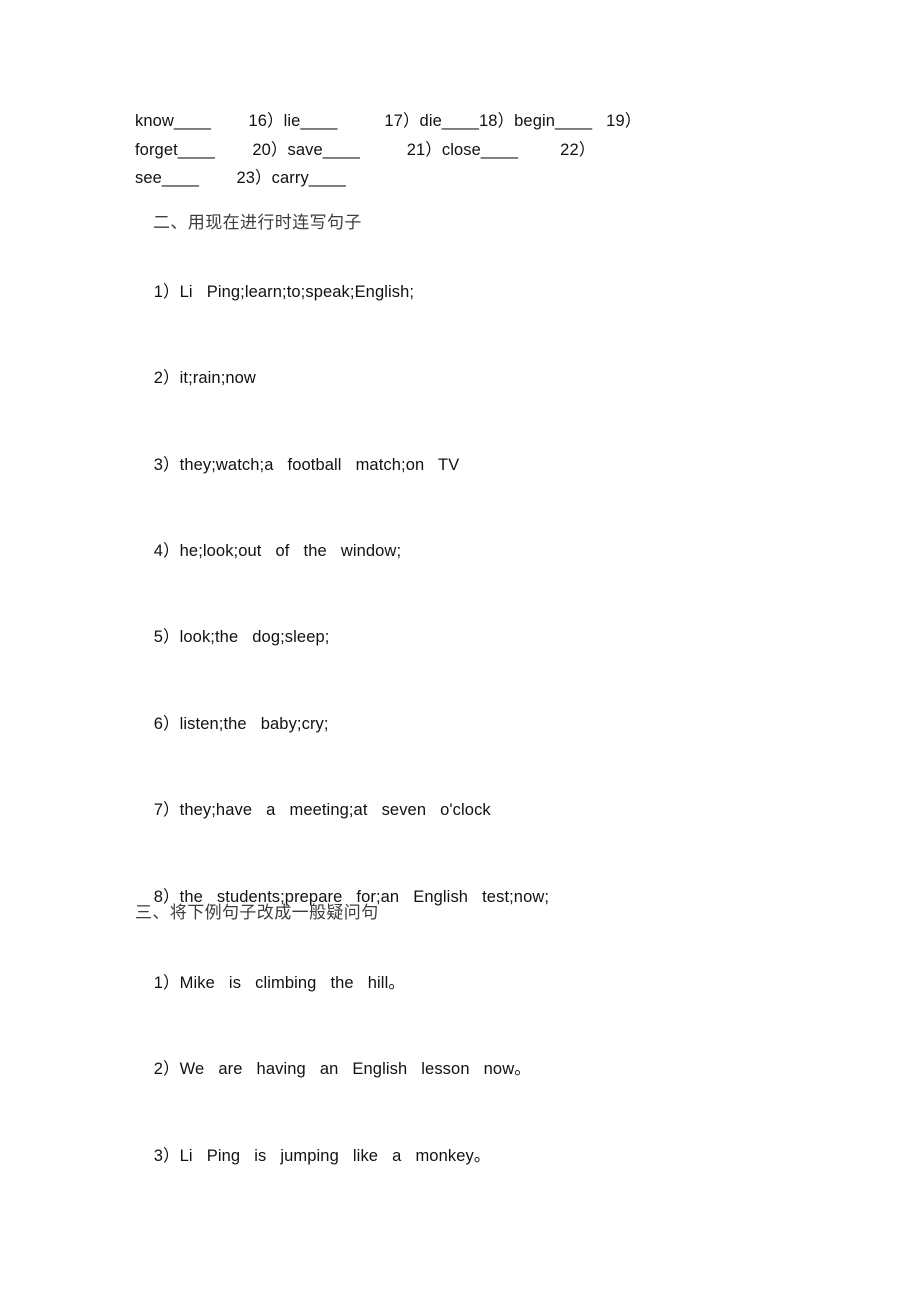 This screenshot has width=920, height=1302. What do you see at coordinates (335, 810) in the screenshot?
I see `question-text: they;have a meeting;at seven o'clock` at bounding box center [335, 810].